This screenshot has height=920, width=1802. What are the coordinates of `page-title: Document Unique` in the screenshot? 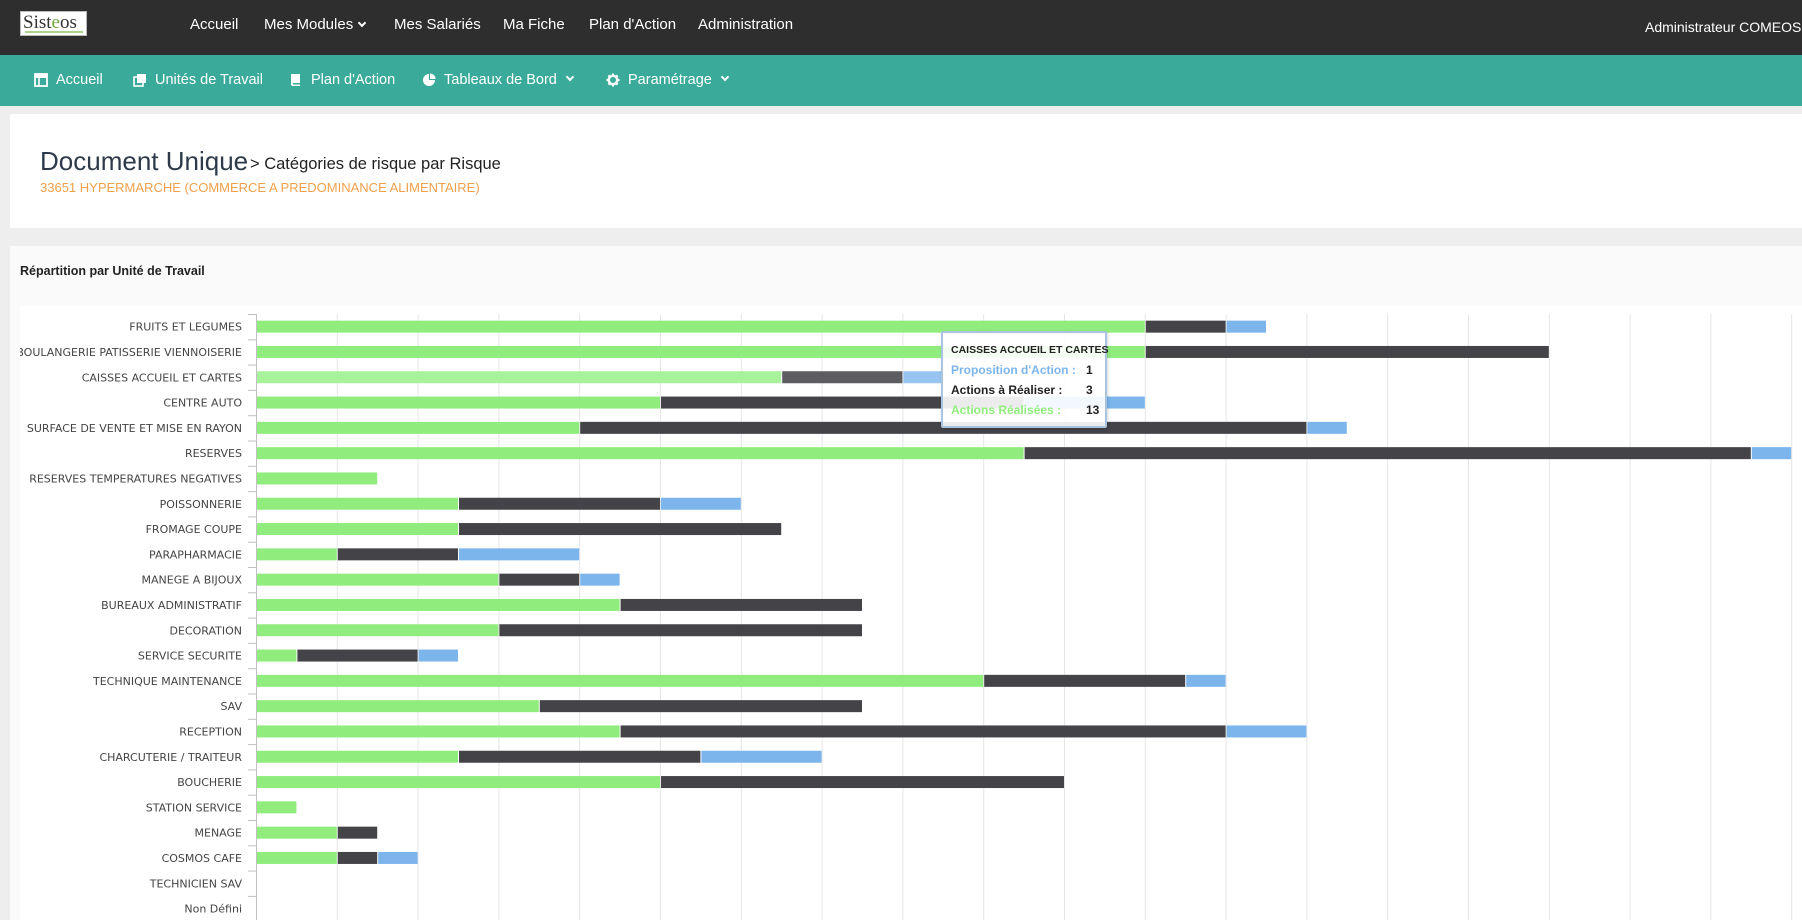 It's located at (144, 161).